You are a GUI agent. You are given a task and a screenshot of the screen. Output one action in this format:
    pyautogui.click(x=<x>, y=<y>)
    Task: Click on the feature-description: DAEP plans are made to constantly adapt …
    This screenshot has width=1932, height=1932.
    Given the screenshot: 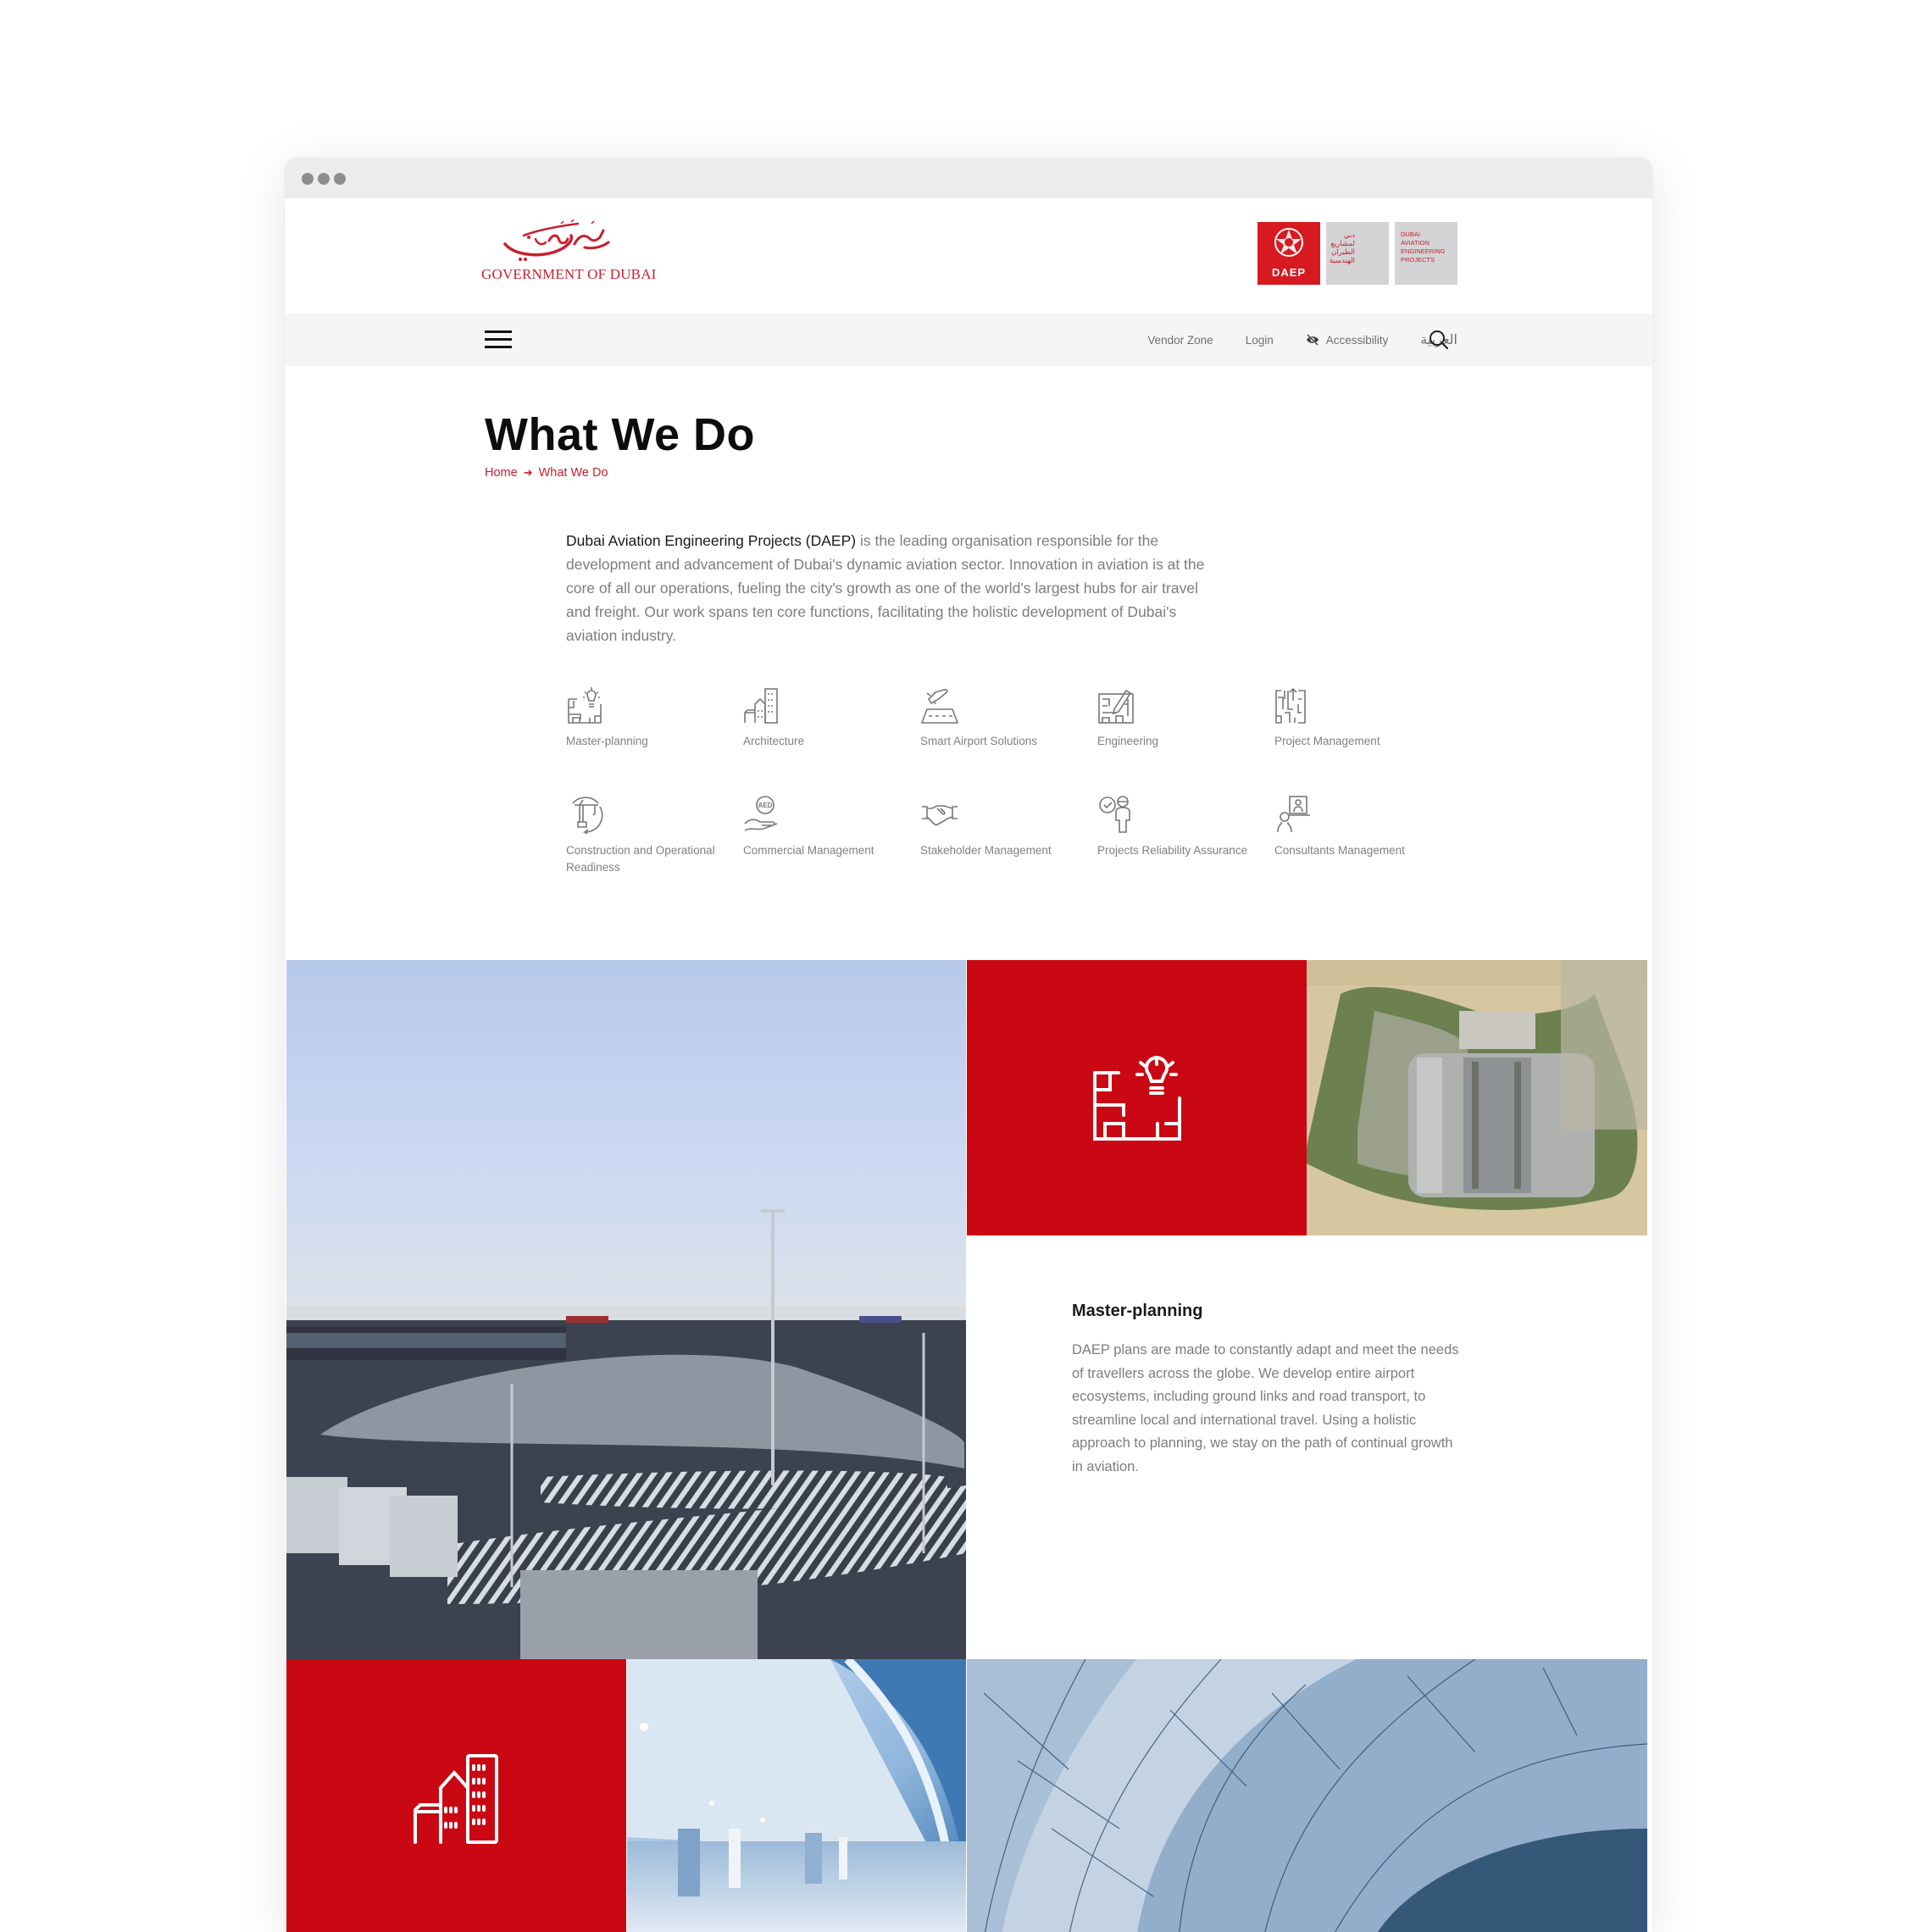 What is the action you would take?
    pyautogui.click(x=1265, y=1408)
    